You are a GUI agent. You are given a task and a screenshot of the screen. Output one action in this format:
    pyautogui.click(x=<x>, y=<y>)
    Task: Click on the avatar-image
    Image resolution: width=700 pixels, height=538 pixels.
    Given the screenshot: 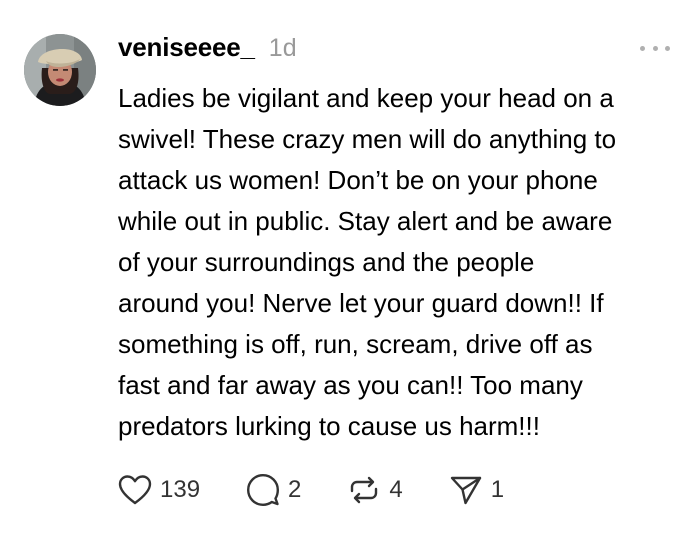 What is the action you would take?
    pyautogui.click(x=60, y=70)
    